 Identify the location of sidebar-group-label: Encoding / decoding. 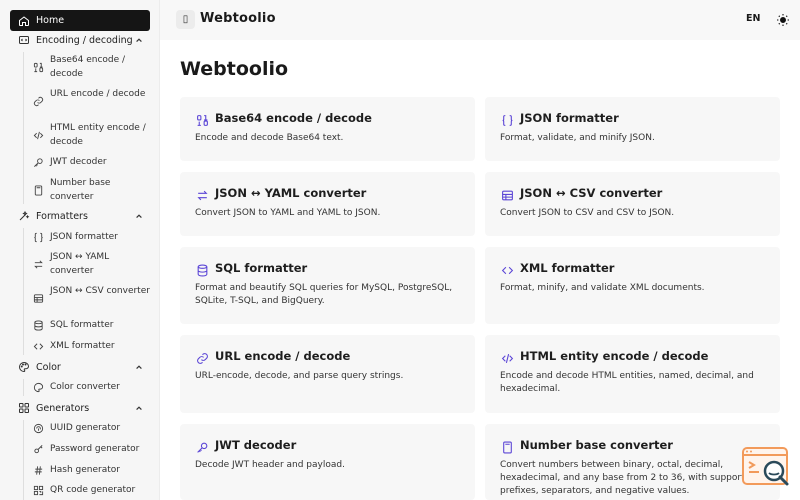
(84, 40).